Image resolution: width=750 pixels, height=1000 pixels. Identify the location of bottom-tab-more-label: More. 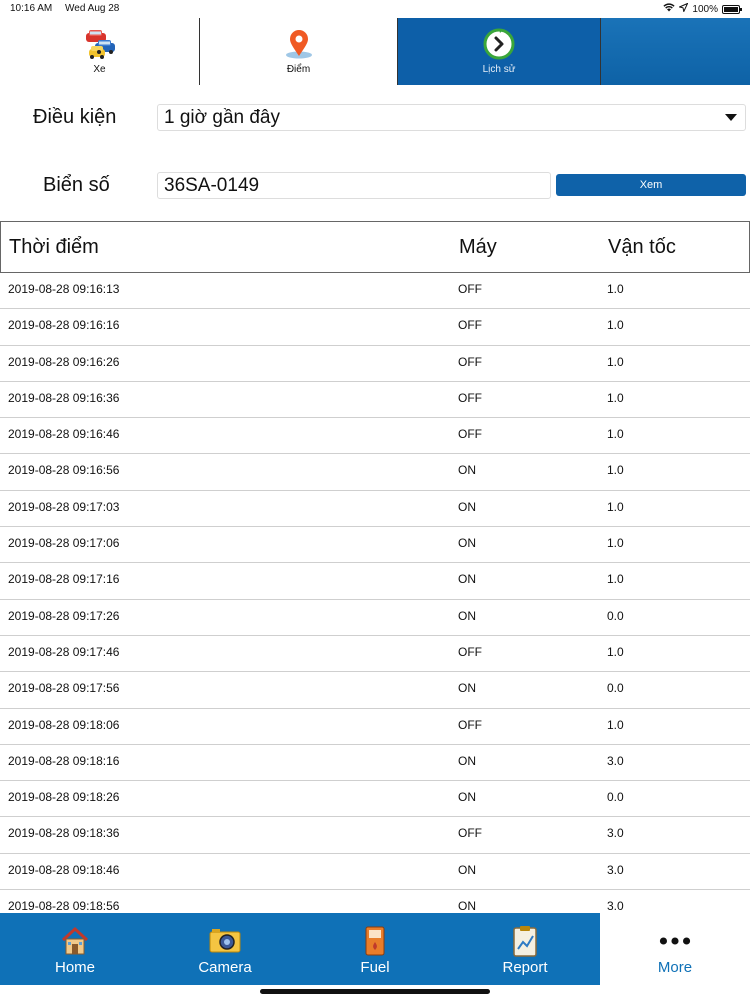
(675, 967).